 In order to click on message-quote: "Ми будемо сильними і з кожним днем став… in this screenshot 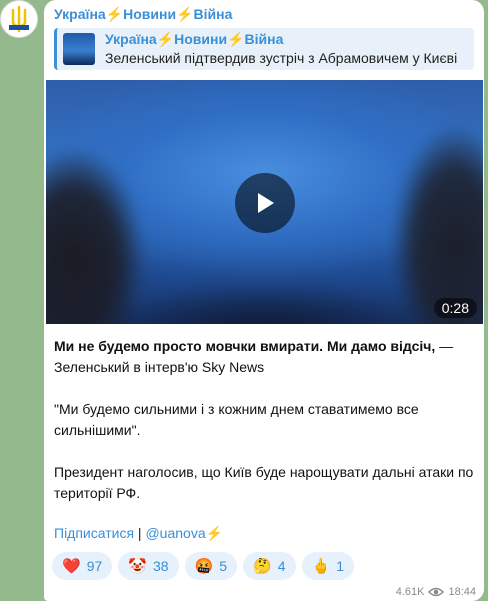, I will do `click(236, 419)`.